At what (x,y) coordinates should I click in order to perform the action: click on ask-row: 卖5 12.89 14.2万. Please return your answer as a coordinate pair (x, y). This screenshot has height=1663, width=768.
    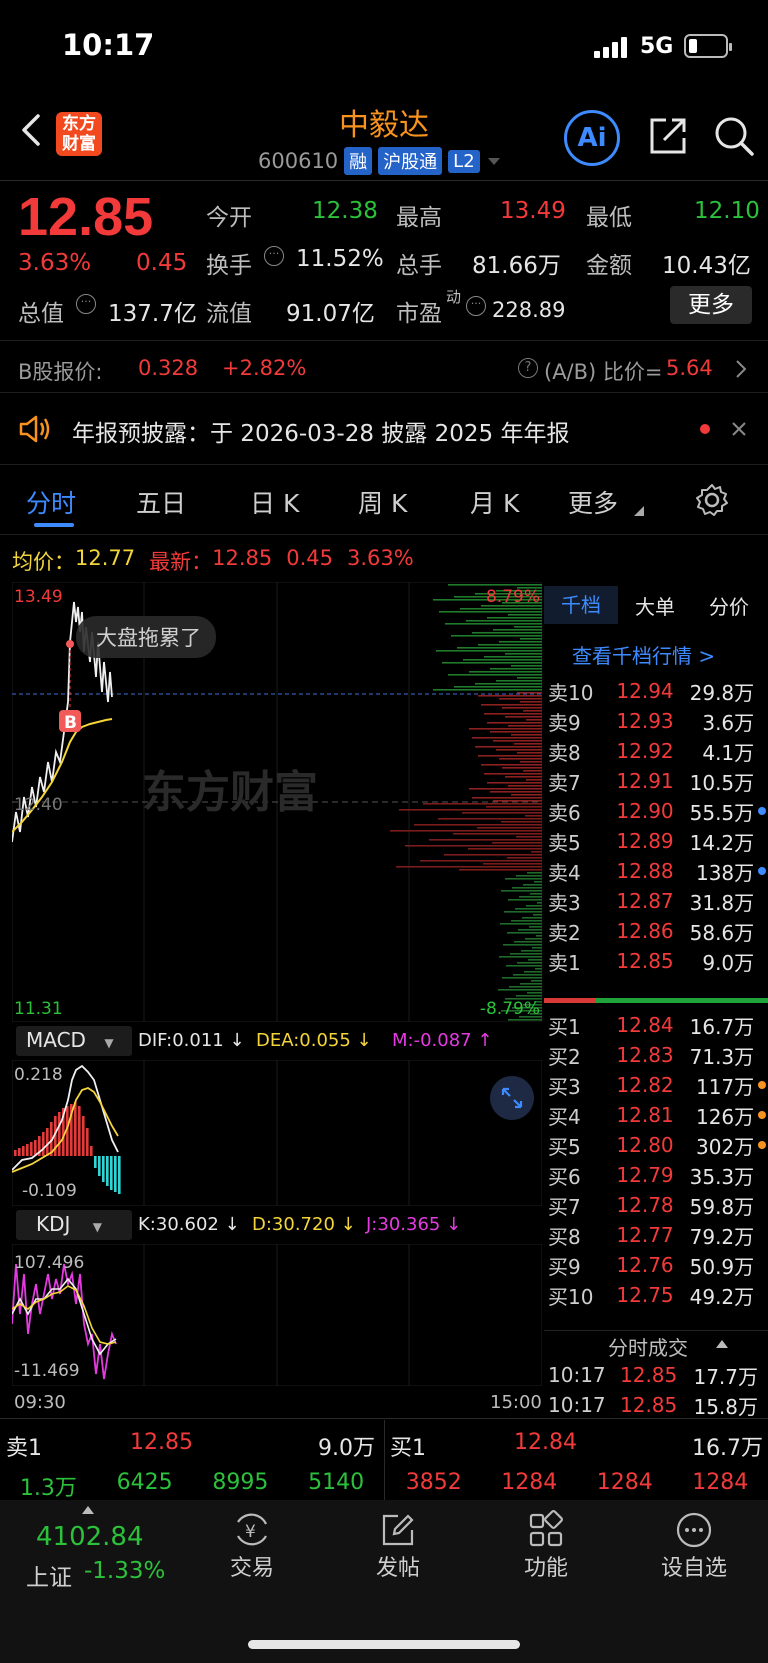
    Looking at the image, I should click on (657, 841).